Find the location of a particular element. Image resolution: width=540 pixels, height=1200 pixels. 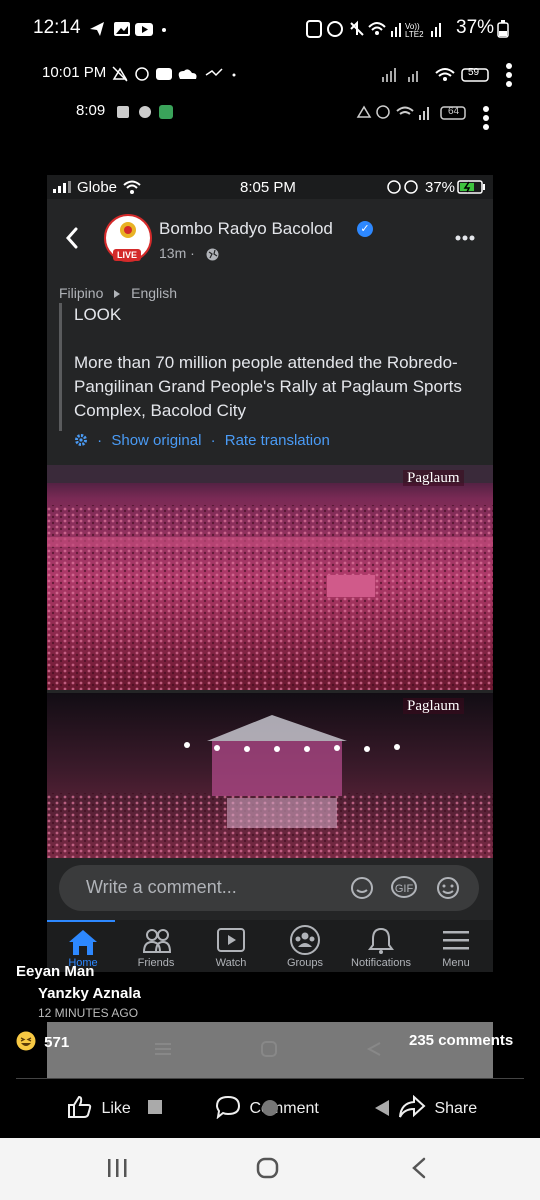

battery-level: 59 is located at coordinates (474, 72).